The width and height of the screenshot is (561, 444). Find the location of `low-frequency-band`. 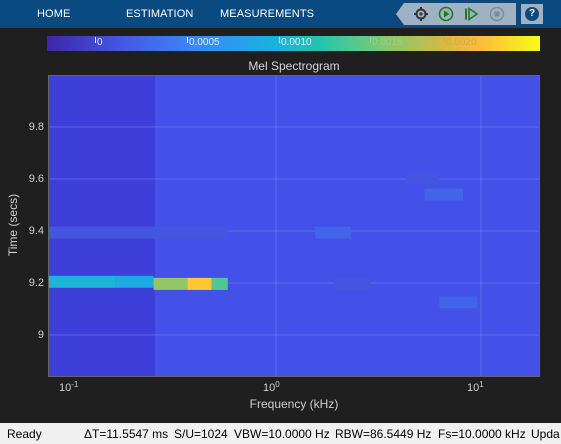

low-frequency-band is located at coordinates (102, 226).